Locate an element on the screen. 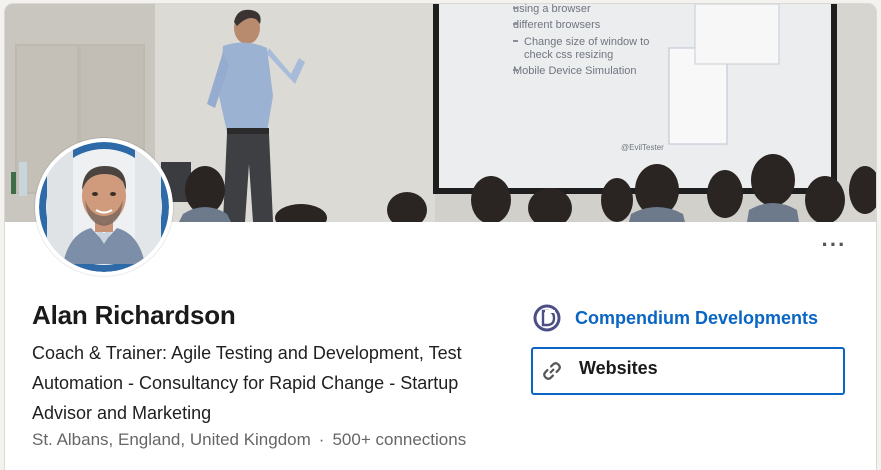 The image size is (881, 470). more-actions-button: ··· is located at coordinates (834, 246).